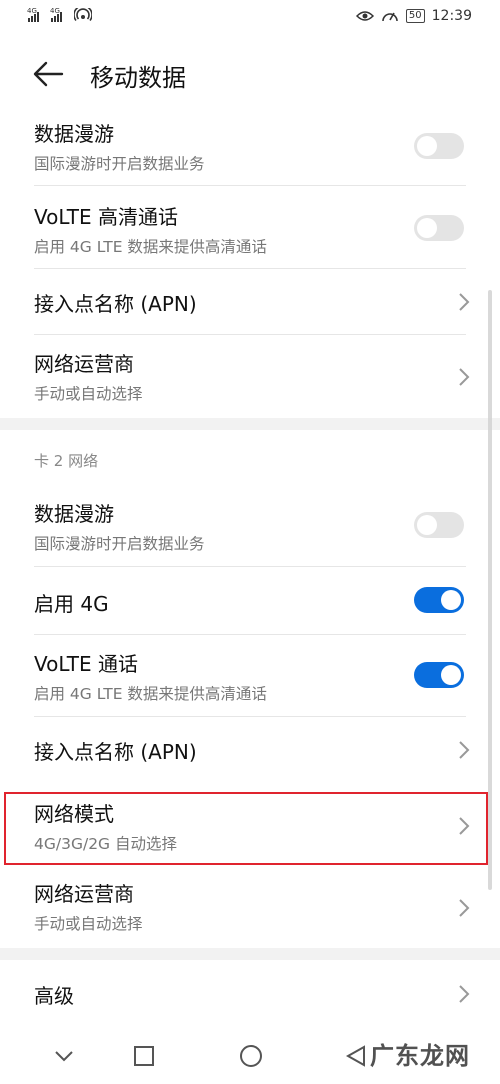  I want to click on sim2-enable-4g-toggle, so click(439, 600).